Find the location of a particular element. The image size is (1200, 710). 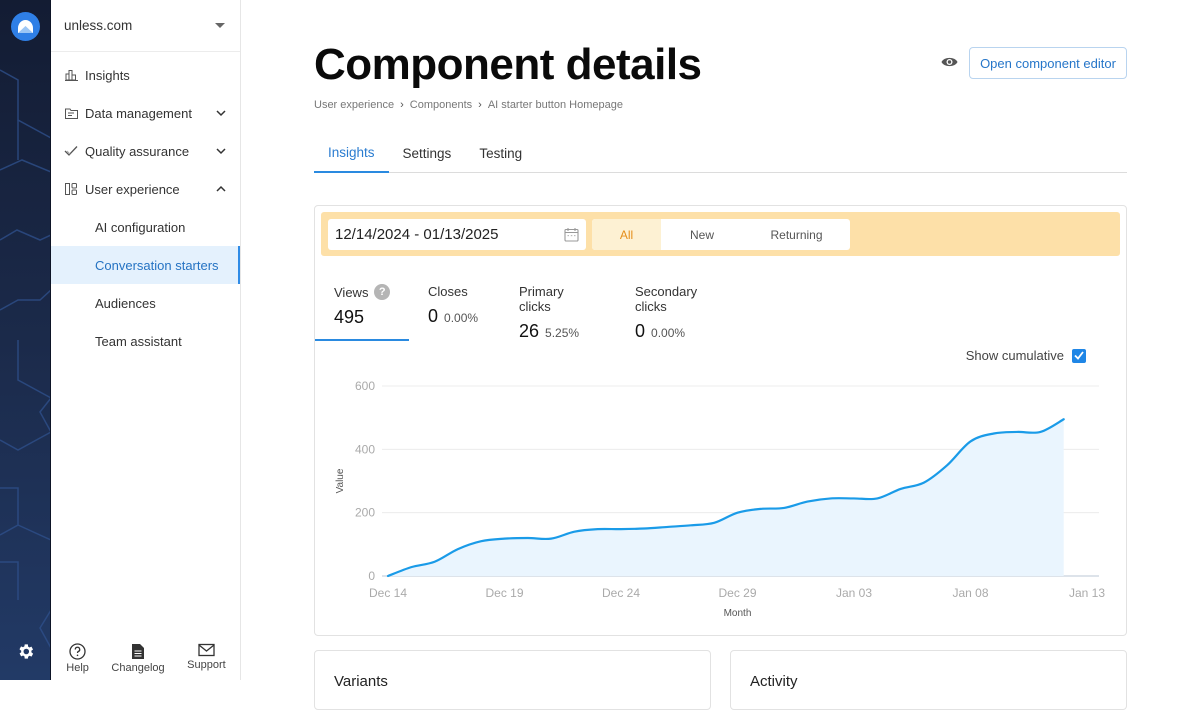

changelog-button: Changelog is located at coordinates (138, 658).